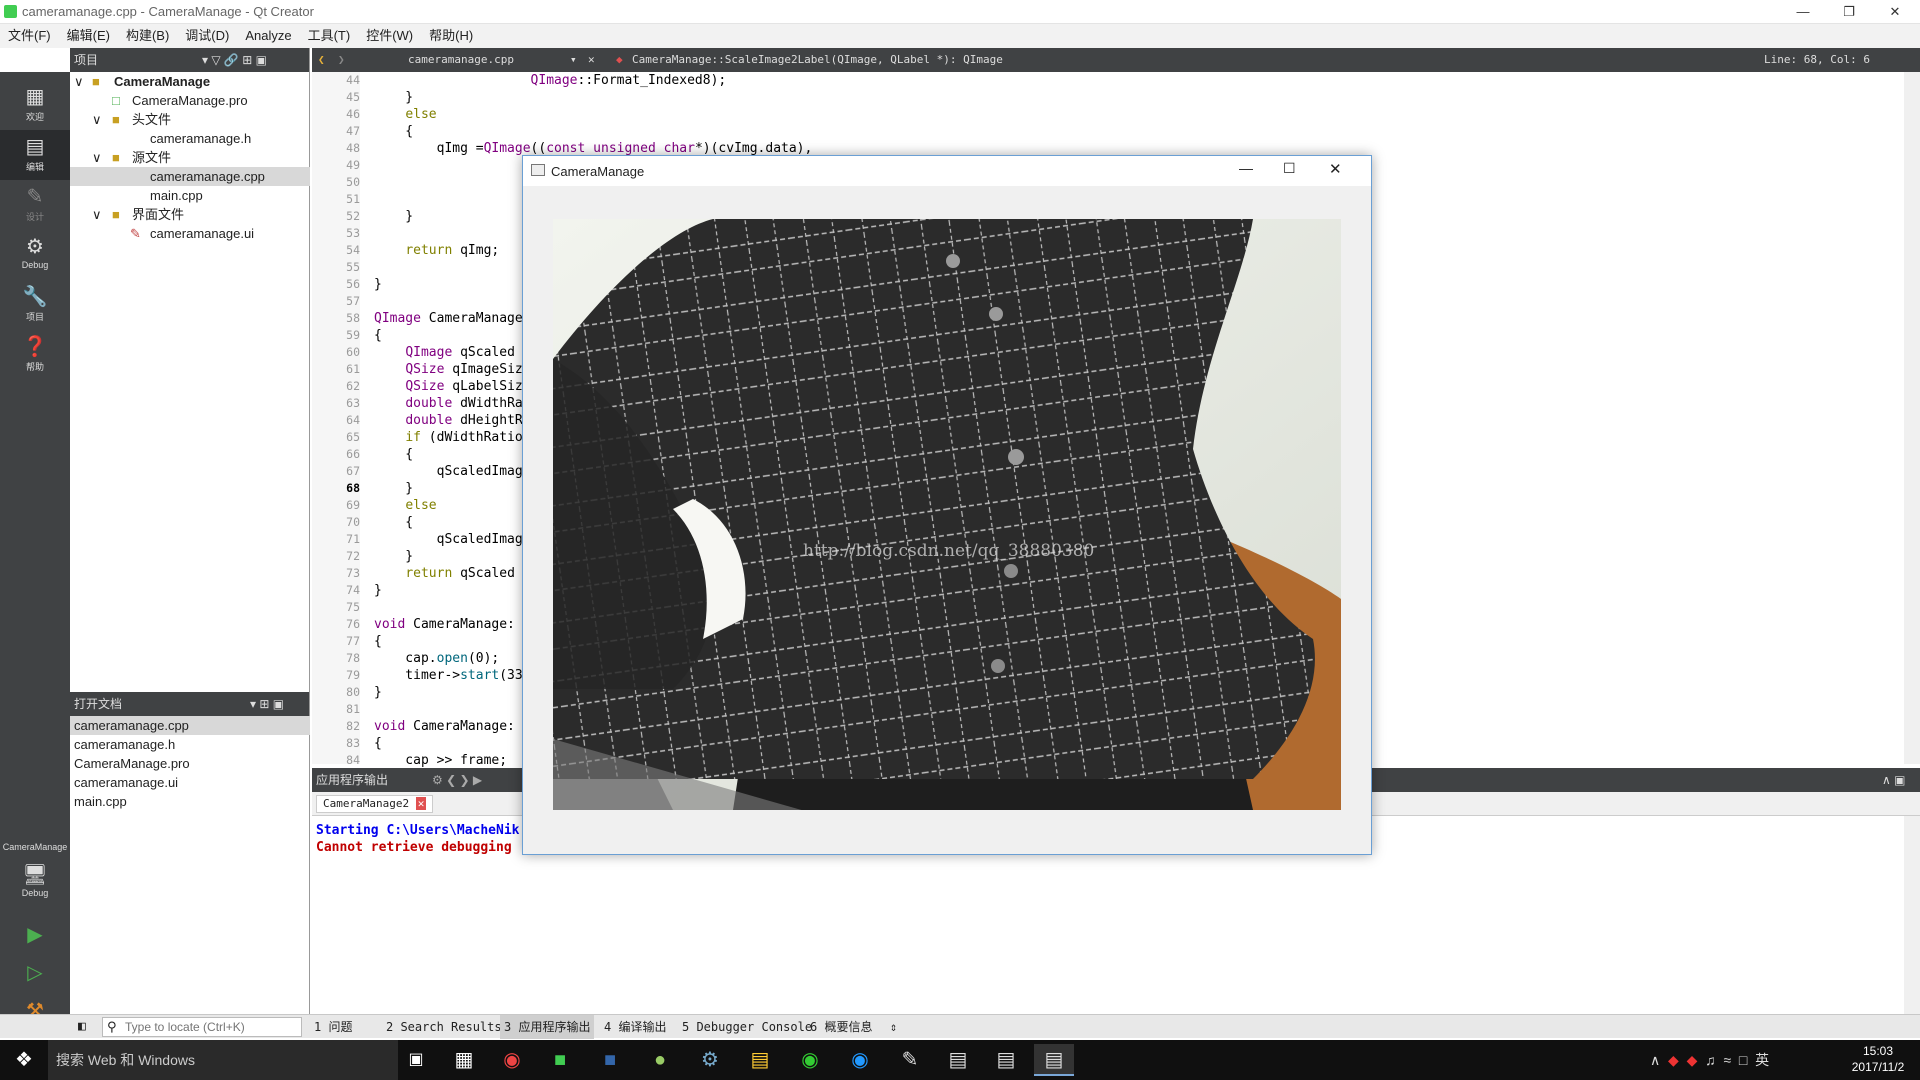 This screenshot has height=1080, width=1920. Describe the element at coordinates (747, 1027) in the screenshot. I see `tab-debugger-console: 5 Debugger Console` at that location.